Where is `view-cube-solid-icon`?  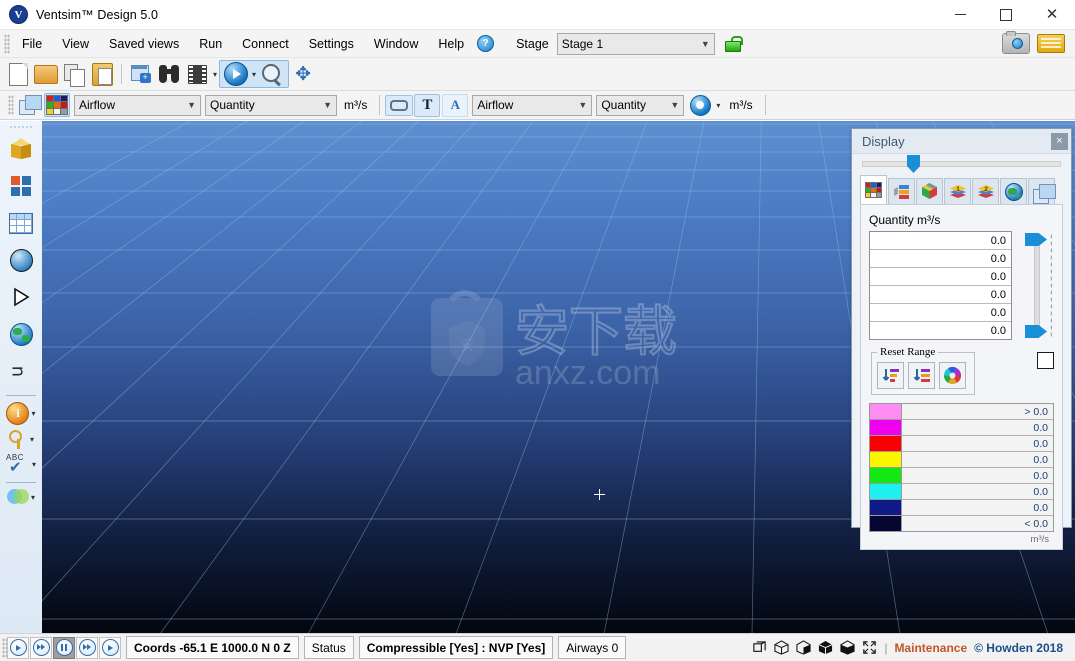 view-cube-solid-icon is located at coordinates (825, 647).